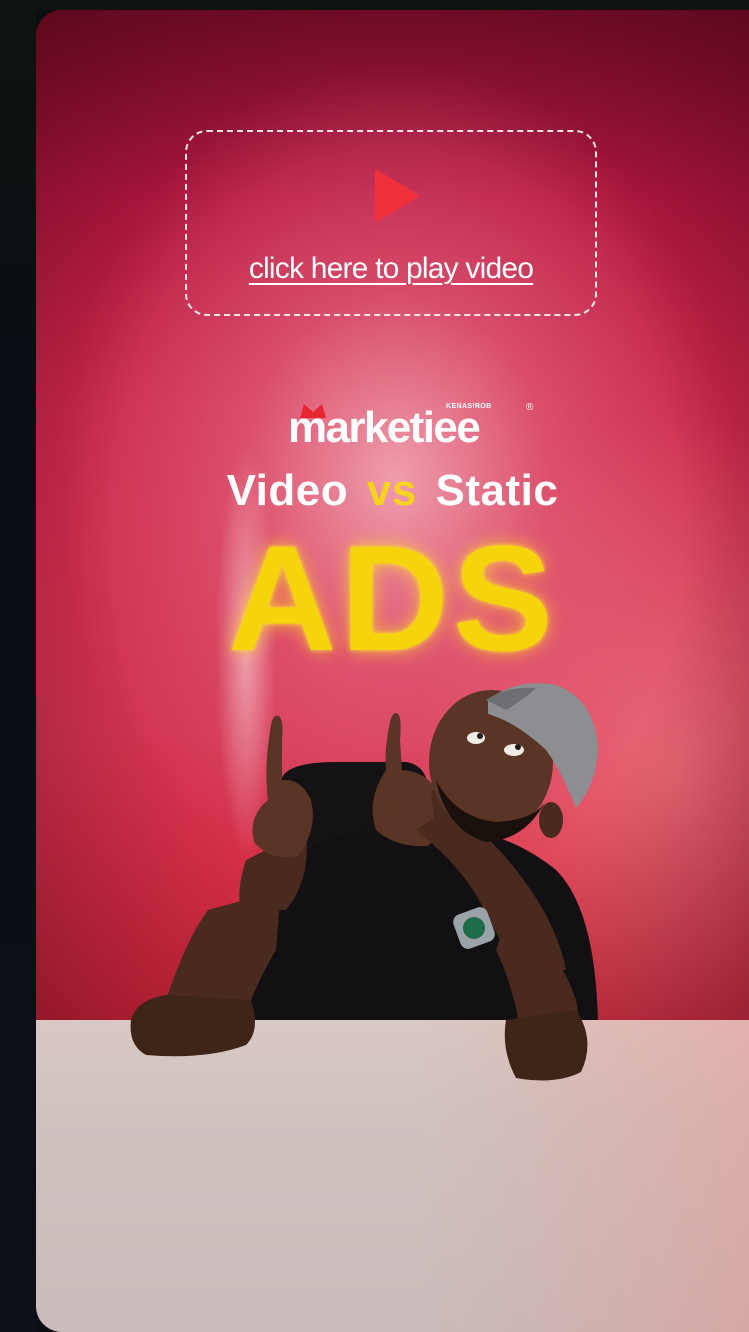  Describe the element at coordinates (359, 1038) in the screenshot. I see `arms-on-desk` at that location.